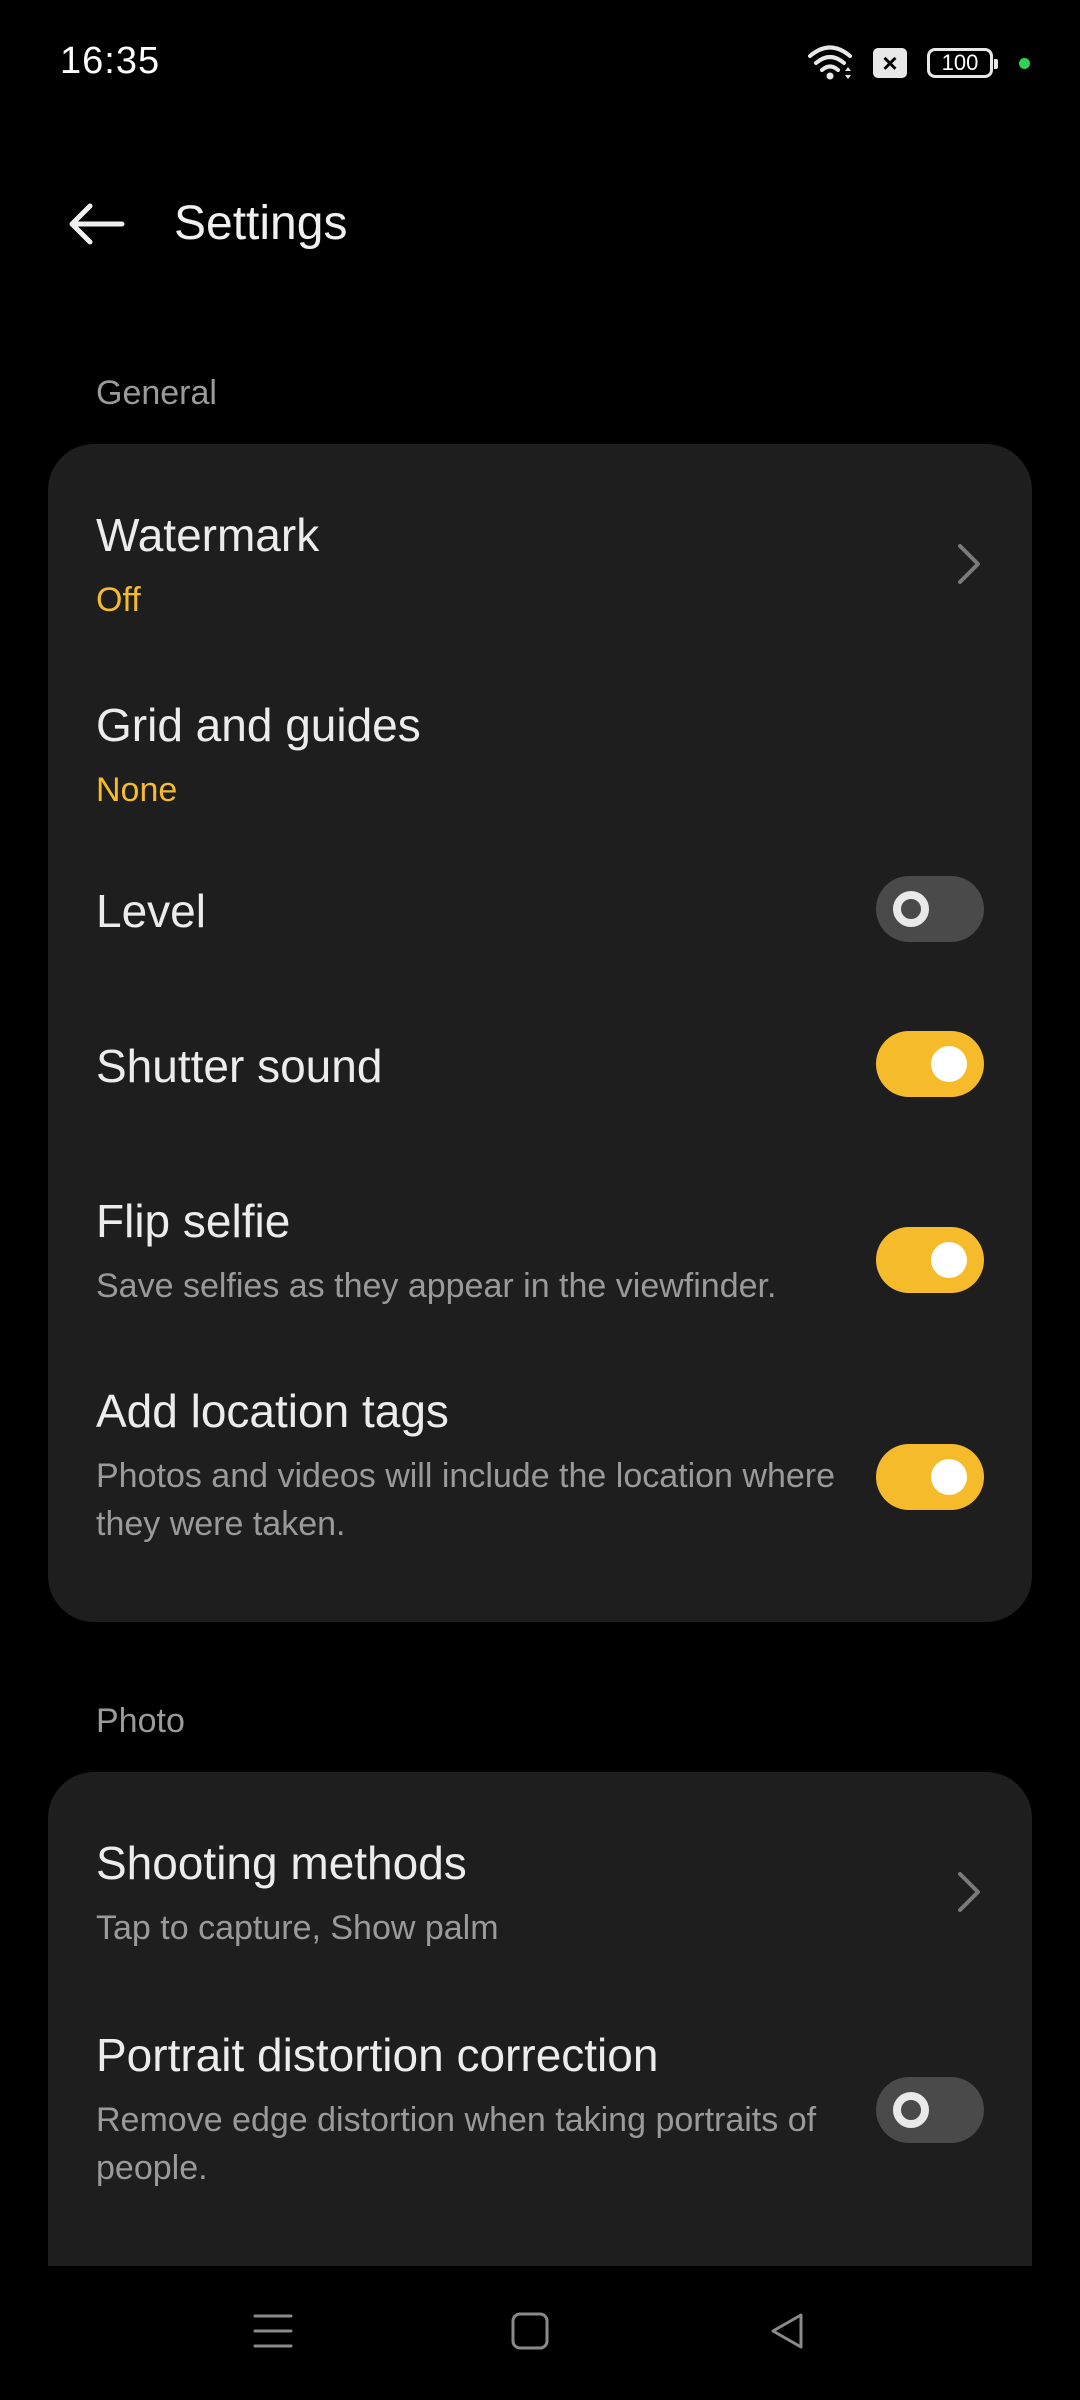  I want to click on flip-selfie-toggle, so click(930, 1260).